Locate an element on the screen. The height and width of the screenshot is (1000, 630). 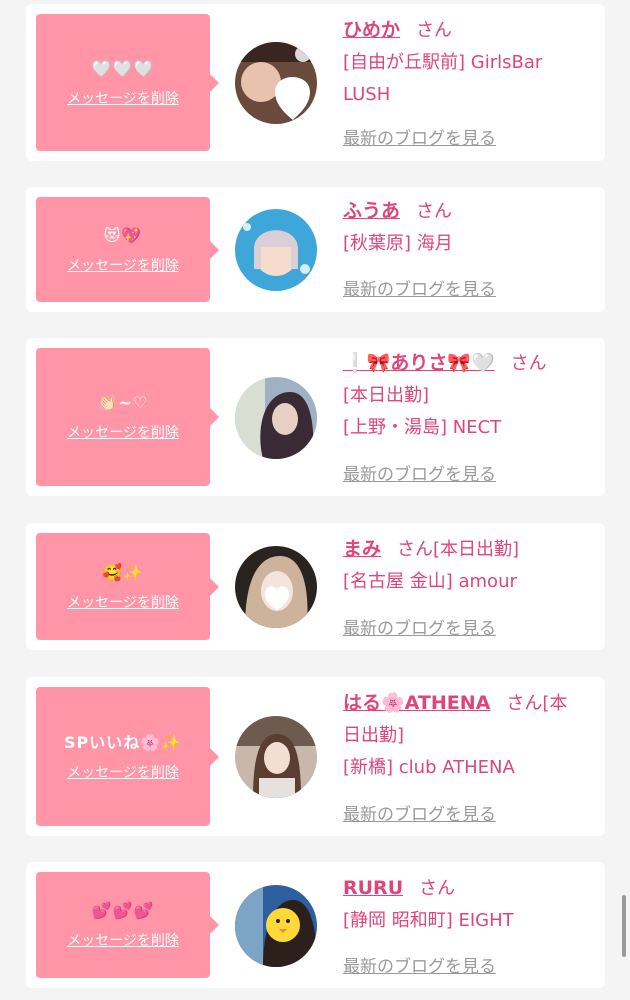
message-text: 😻💖 is located at coordinates (123, 235).